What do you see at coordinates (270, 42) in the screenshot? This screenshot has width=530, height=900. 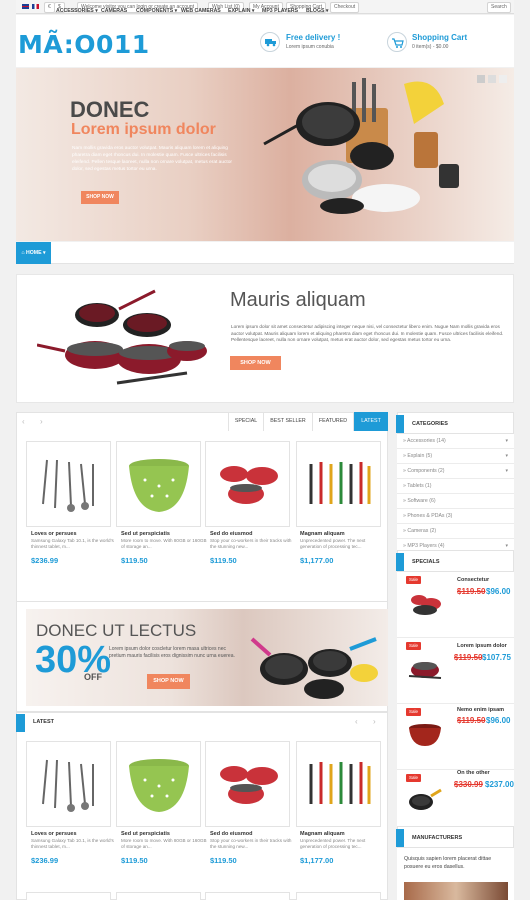 I see `truck-icon` at bounding box center [270, 42].